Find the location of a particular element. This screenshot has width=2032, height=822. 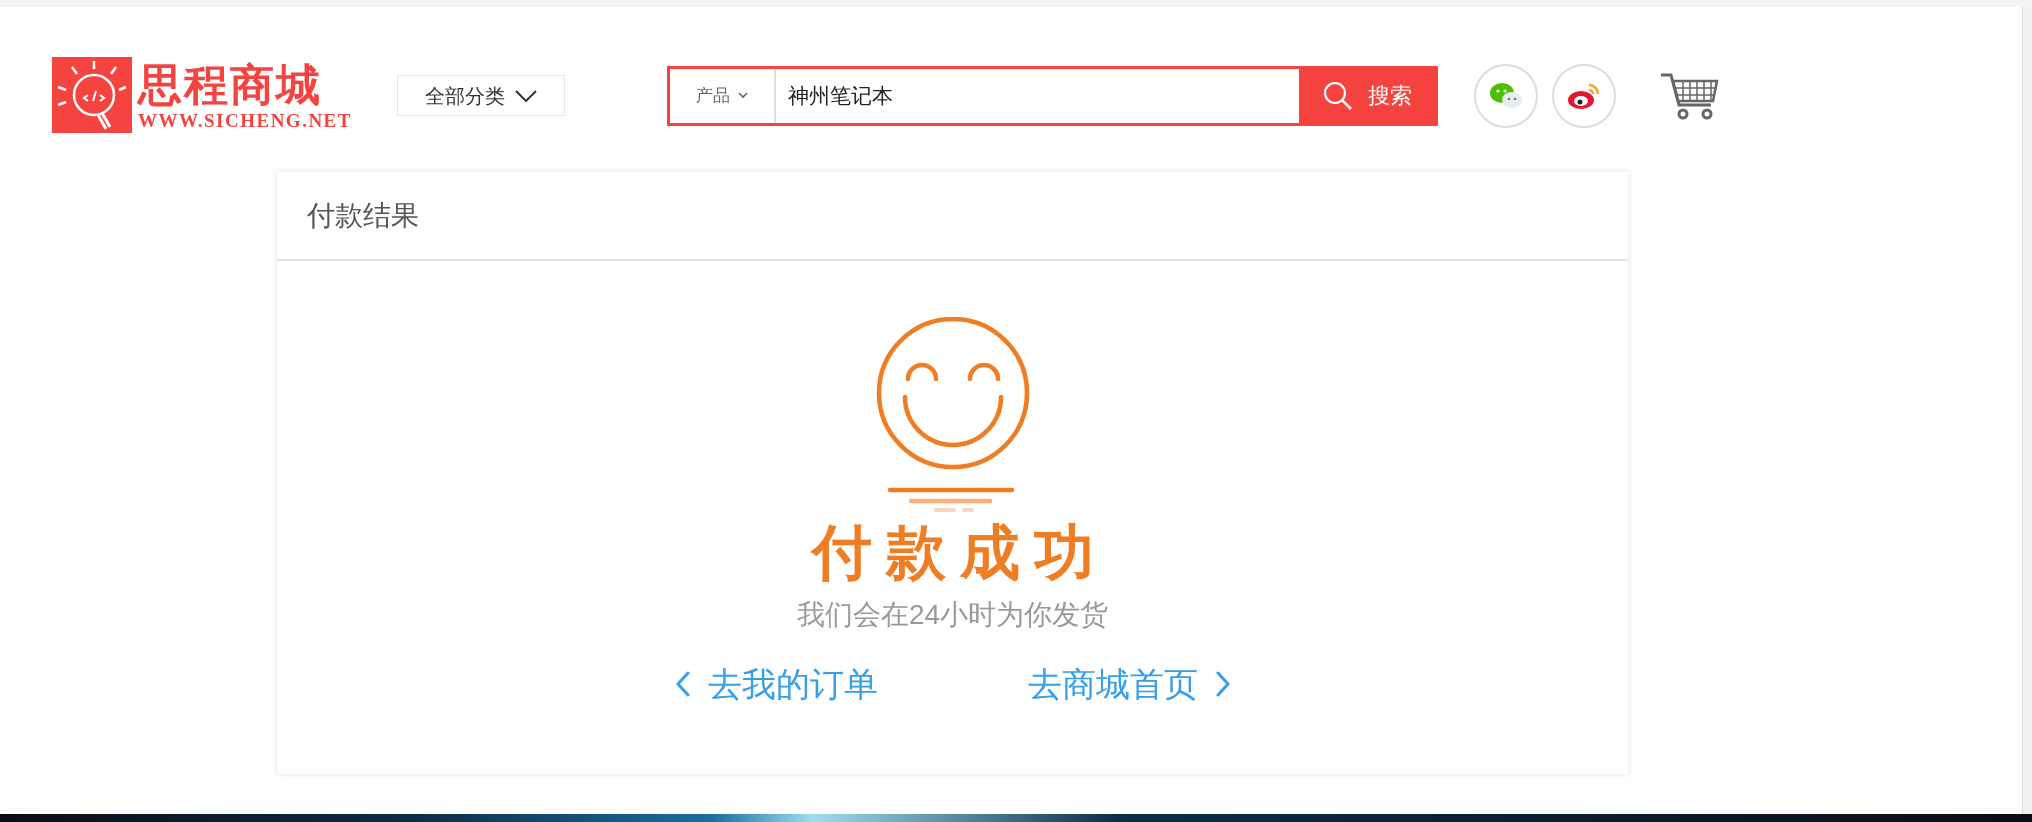

search-icon is located at coordinates (1338, 95).